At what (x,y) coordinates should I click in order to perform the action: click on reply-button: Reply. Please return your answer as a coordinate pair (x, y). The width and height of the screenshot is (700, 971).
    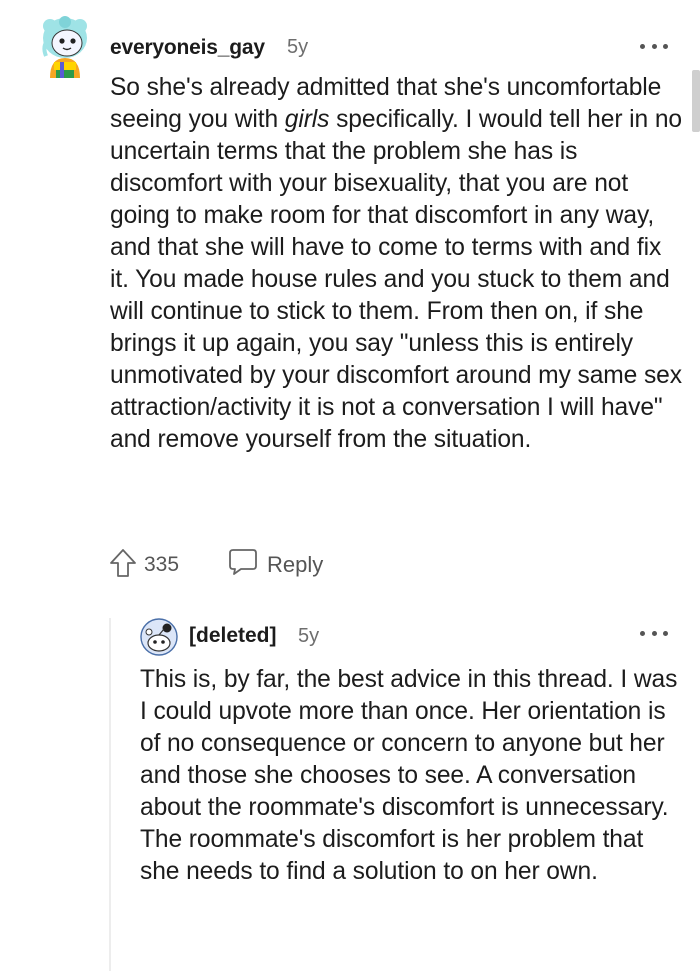
    Looking at the image, I should click on (275, 565).